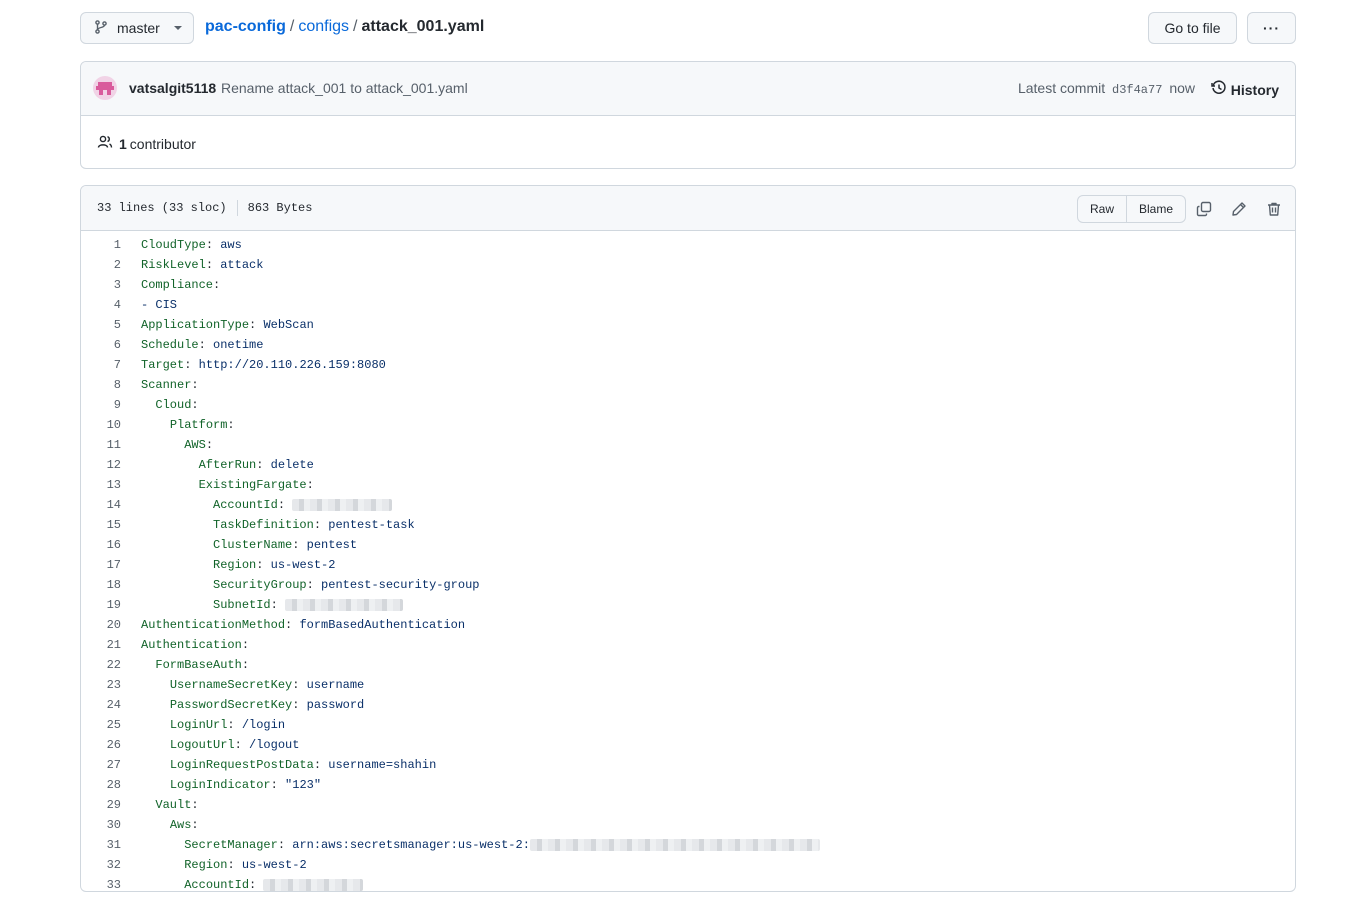  I want to click on line-number: 10, so click(106, 425).